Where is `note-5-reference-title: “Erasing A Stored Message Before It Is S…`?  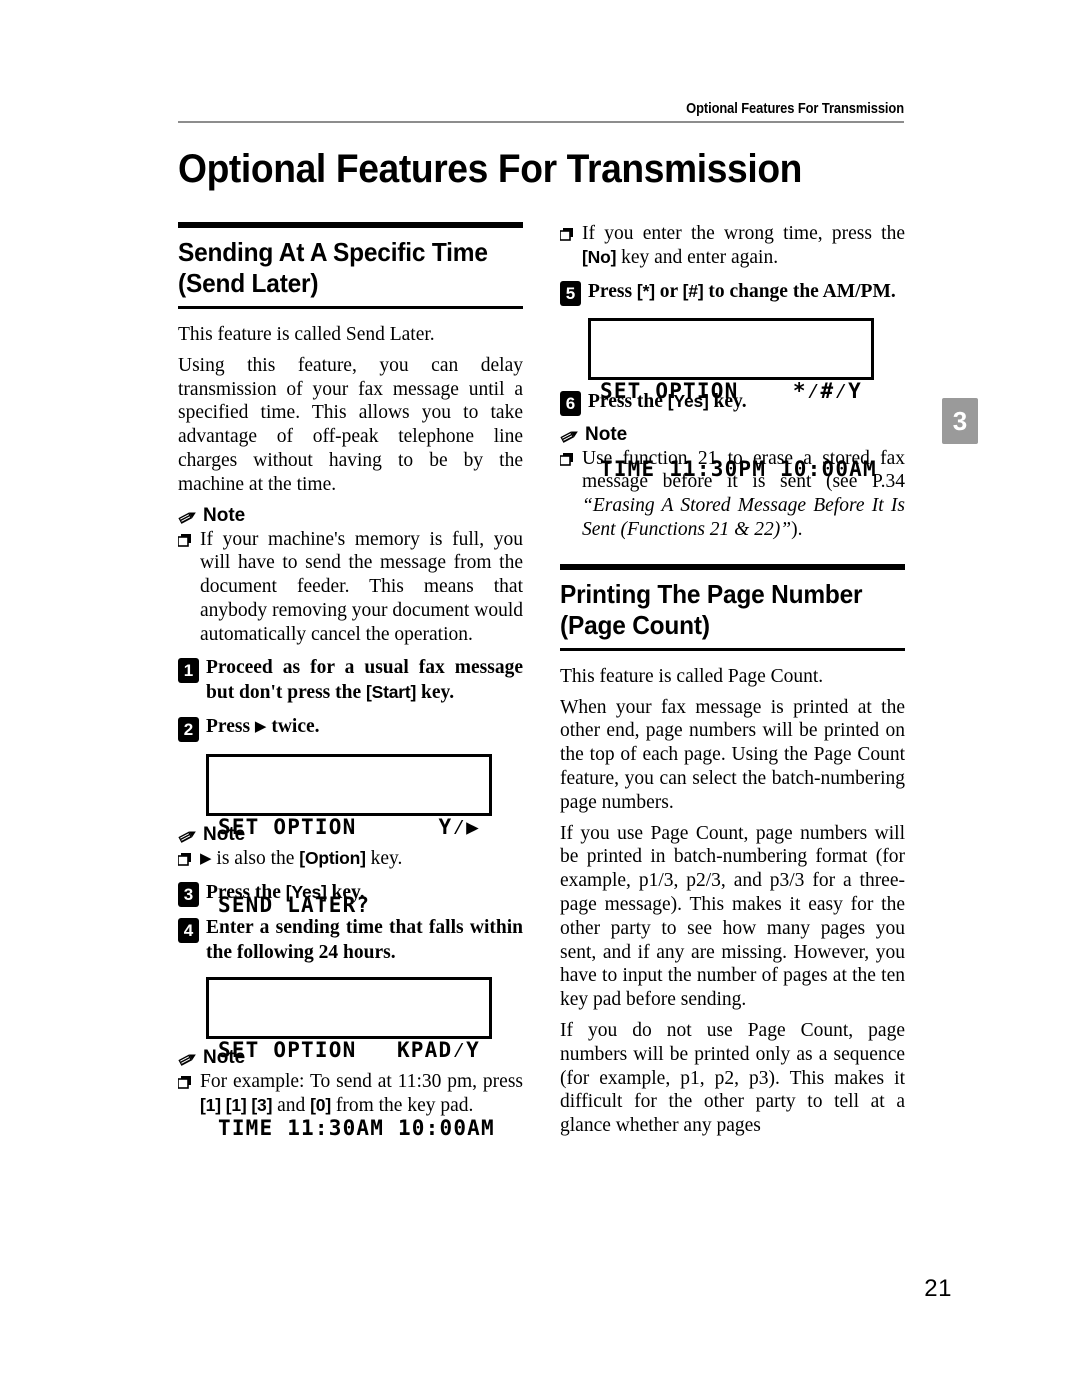 note-5-reference-title: “Erasing A Stored Message Before It Is S… is located at coordinates (743, 517).